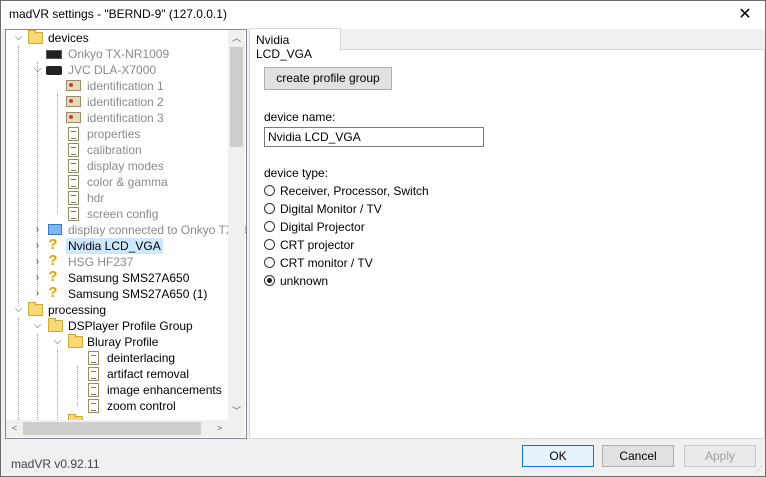 Image resolution: width=766 pixels, height=477 pixels. I want to click on tree-item-label: deinterlacing, so click(141, 358).